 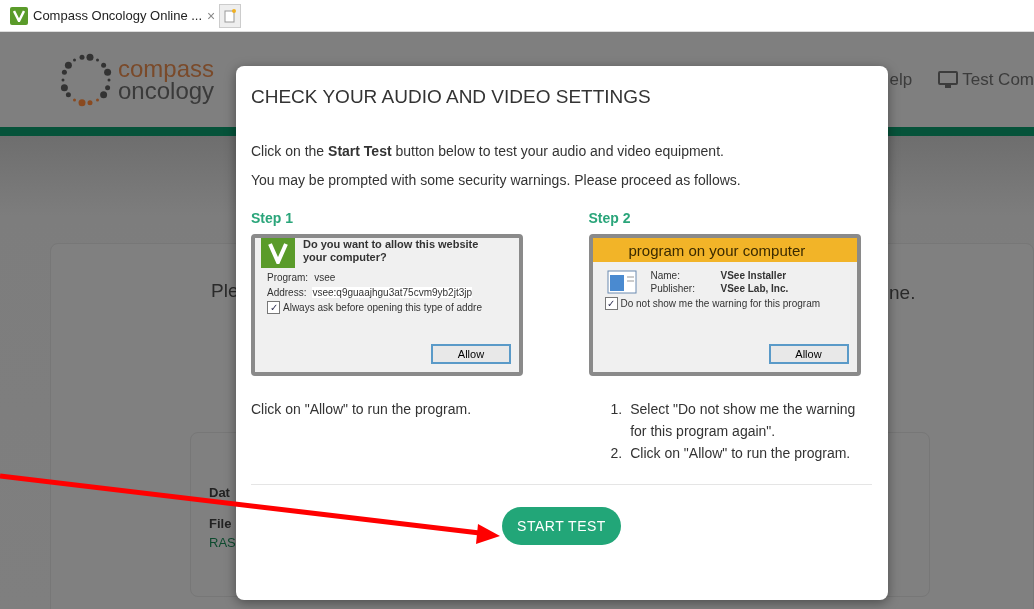 What do you see at coordinates (220, 523) in the screenshot?
I see `field-label: File` at bounding box center [220, 523].